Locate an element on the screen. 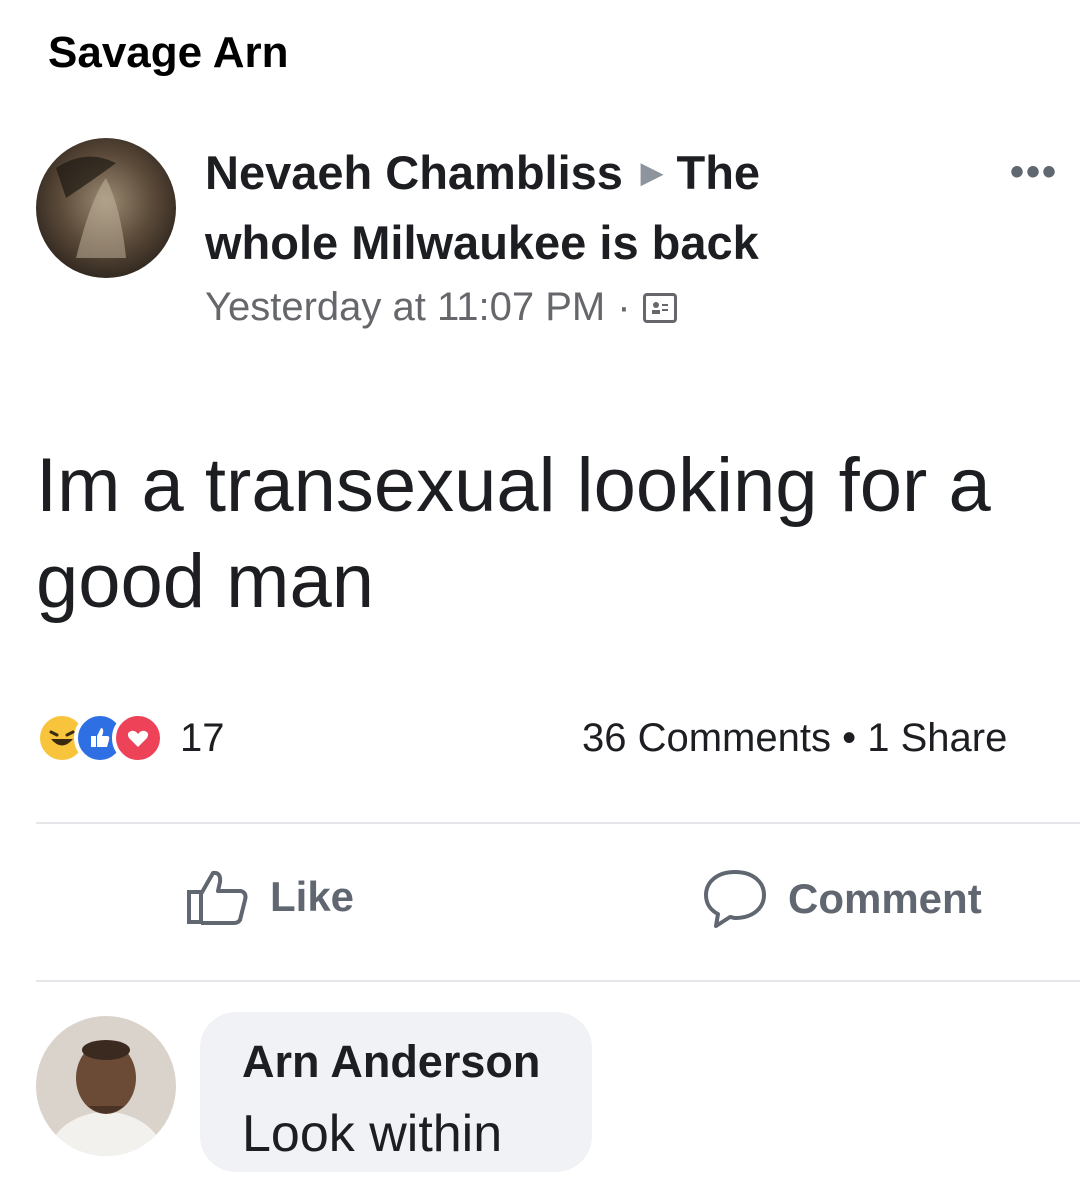  comments-shares-count: 36 Comments • 1 Share is located at coordinates (794, 738).